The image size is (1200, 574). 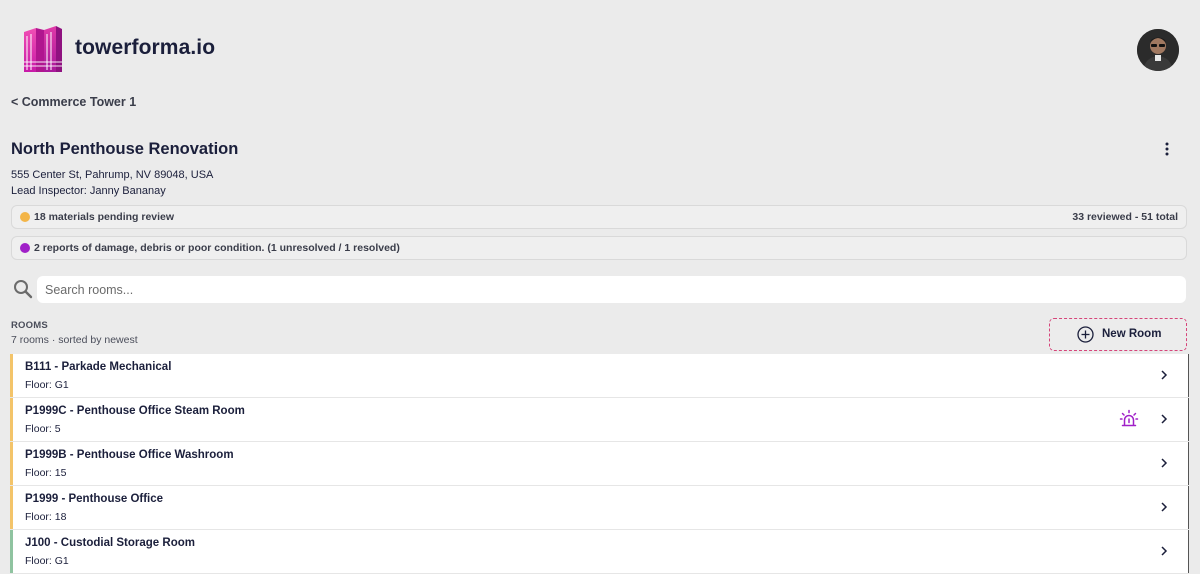 I want to click on room-list-item: P1999 - Penthouse Office Floor: 18, so click(x=599, y=508).